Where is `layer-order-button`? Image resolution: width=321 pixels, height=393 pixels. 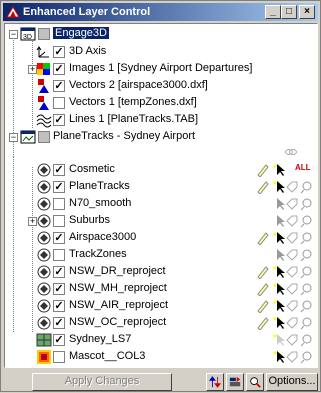
layer-order-button is located at coordinates (215, 382).